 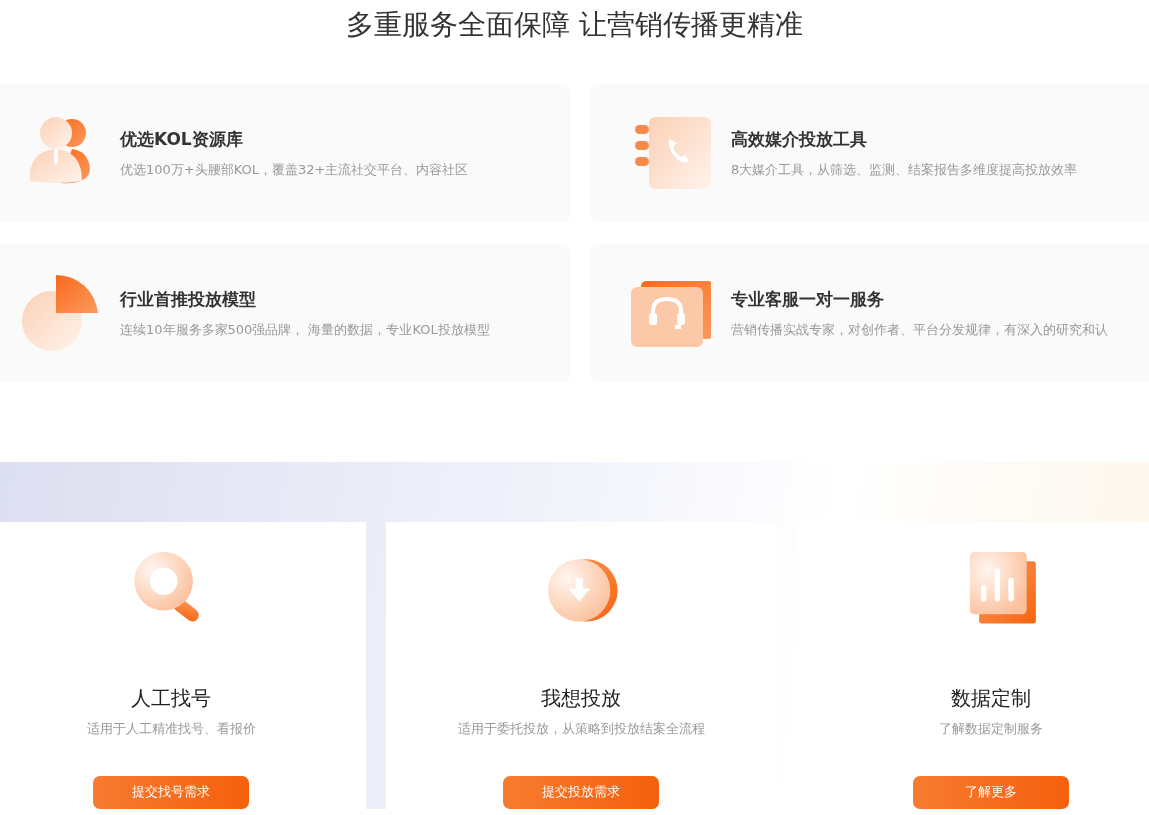 What do you see at coordinates (581, 792) in the screenshot?
I see `service-button: 提交投放需求` at bounding box center [581, 792].